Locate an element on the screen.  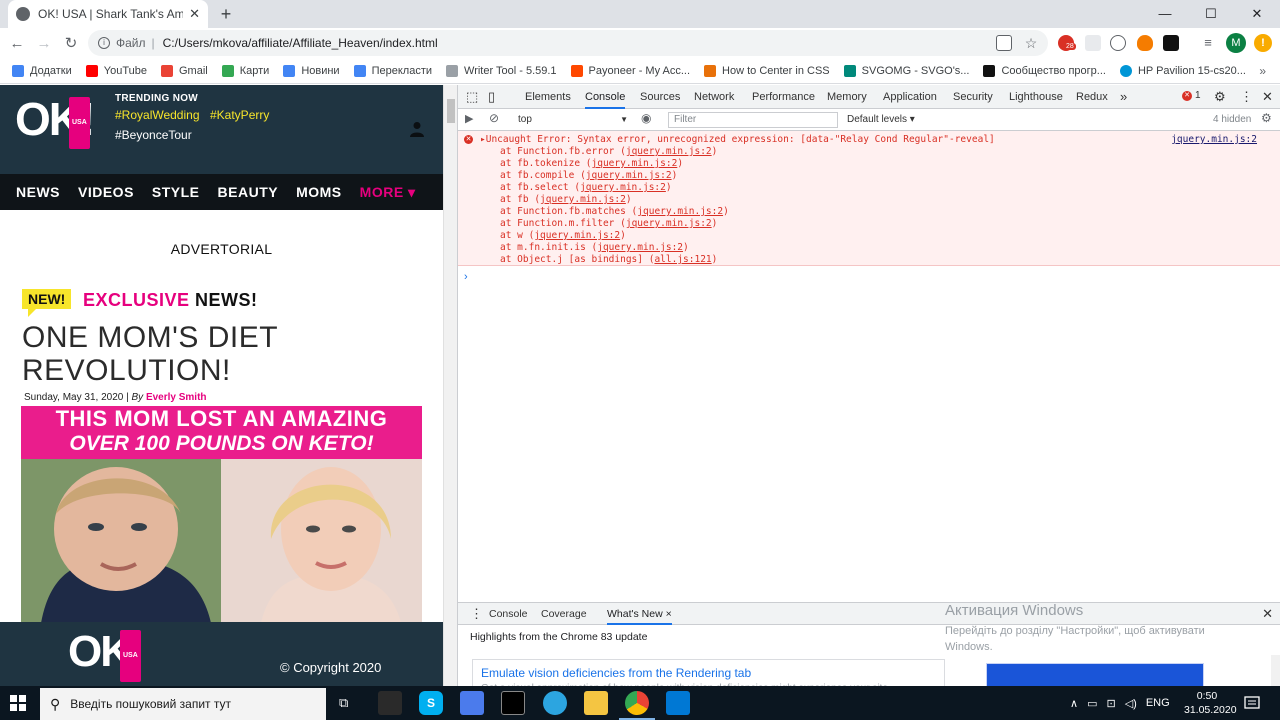
windows-start-icon is located at coordinates (18, 703).